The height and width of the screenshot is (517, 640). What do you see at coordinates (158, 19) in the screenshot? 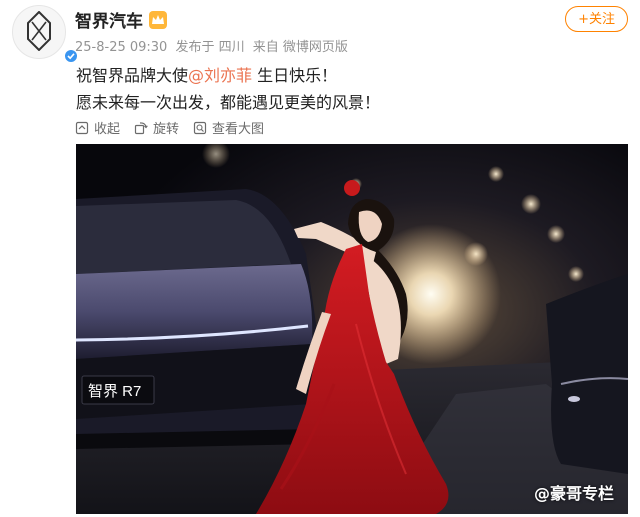
I see `crown-icon` at bounding box center [158, 19].